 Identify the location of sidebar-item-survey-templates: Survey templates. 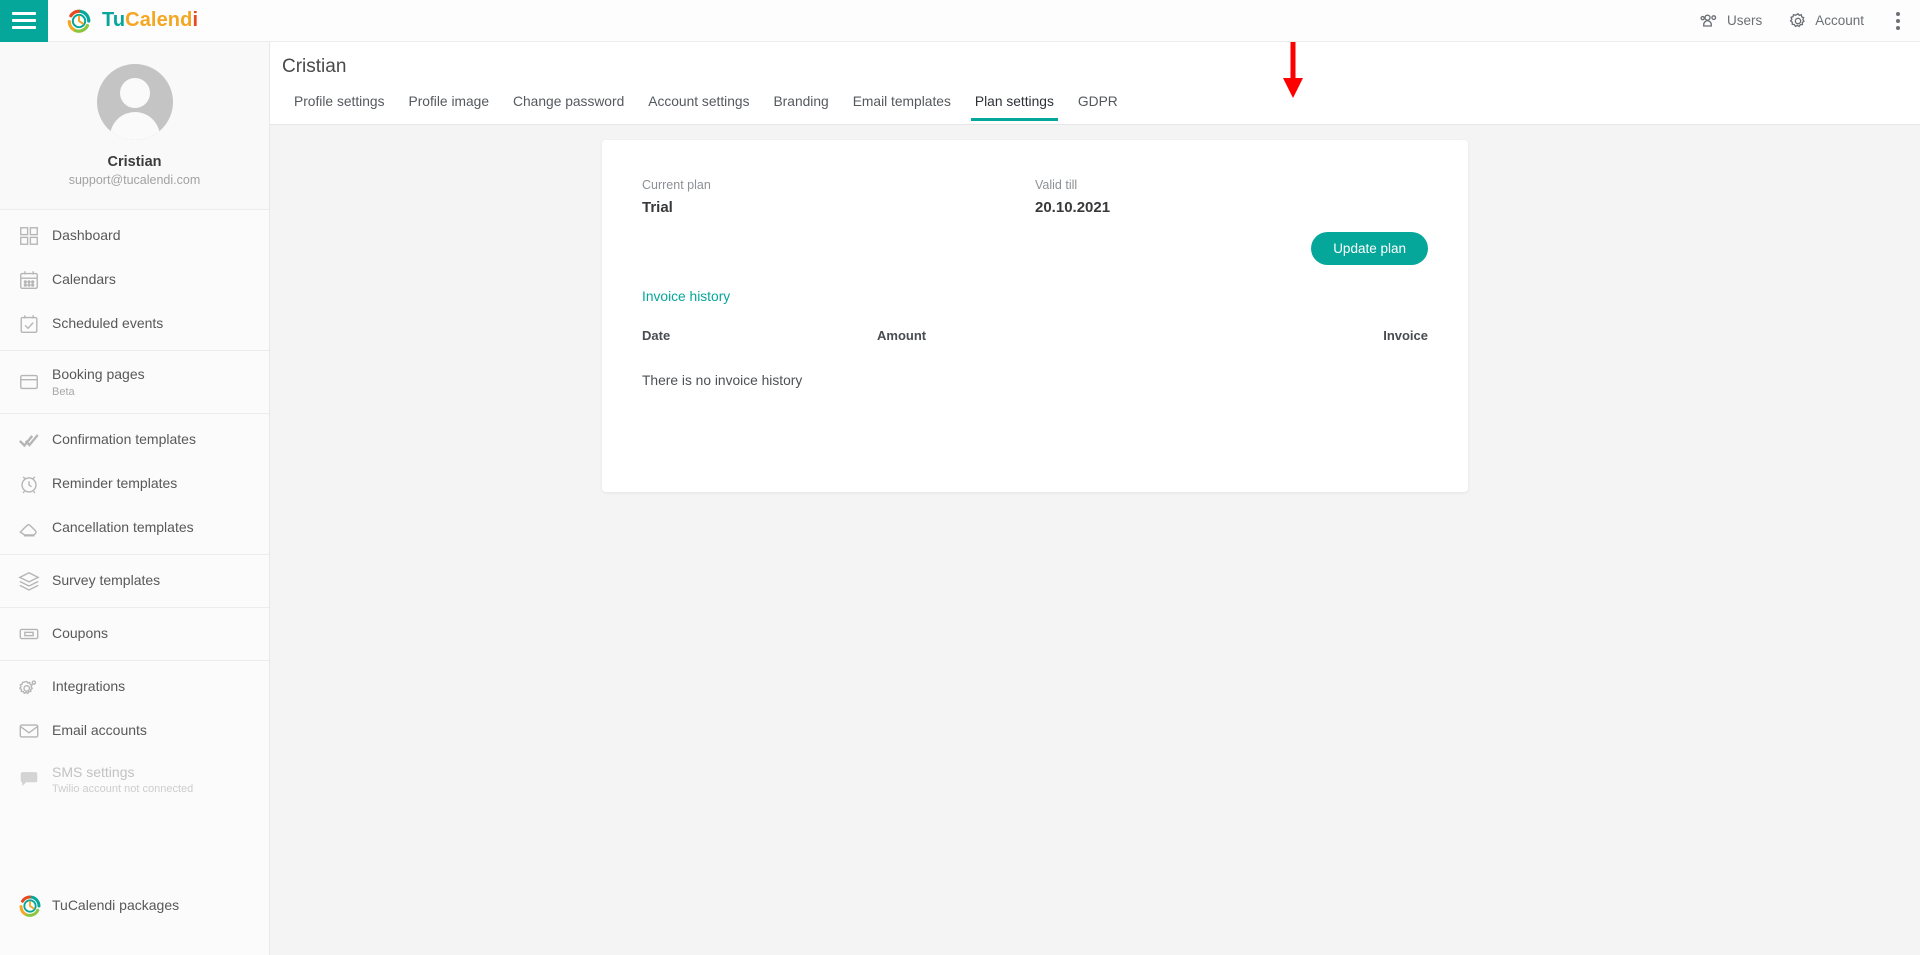
(134, 581).